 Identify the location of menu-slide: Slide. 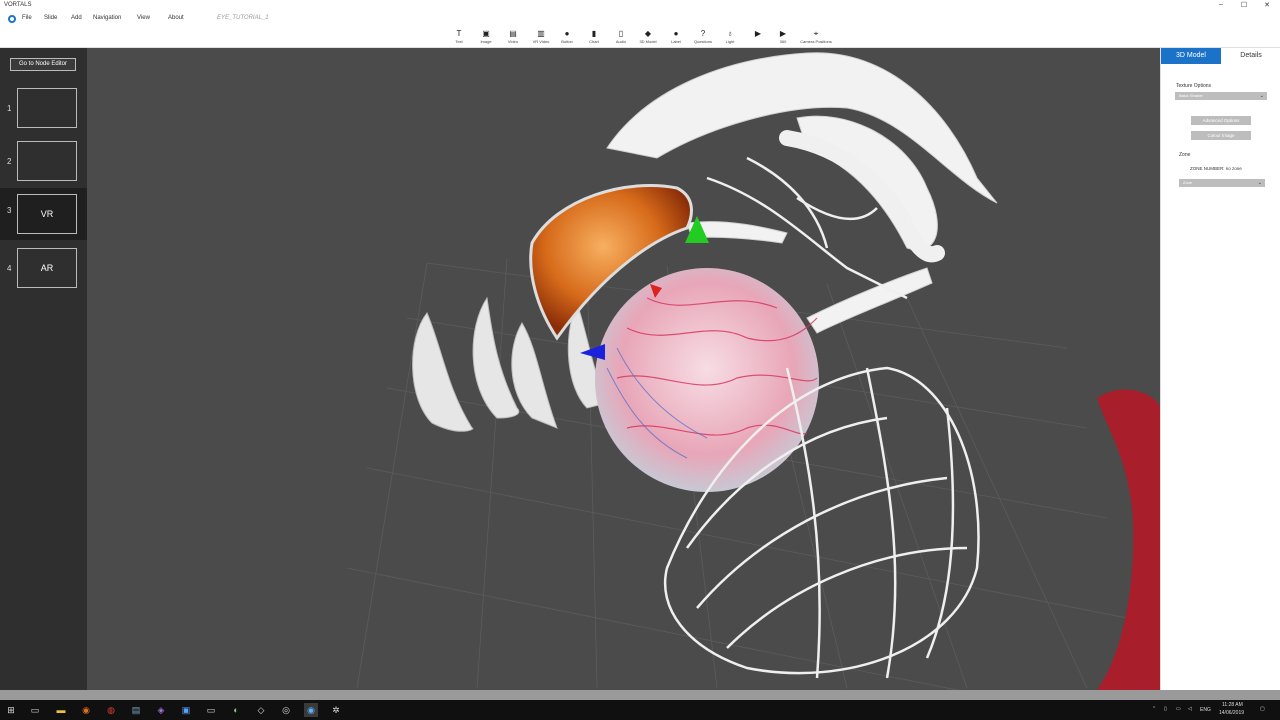
(50, 18).